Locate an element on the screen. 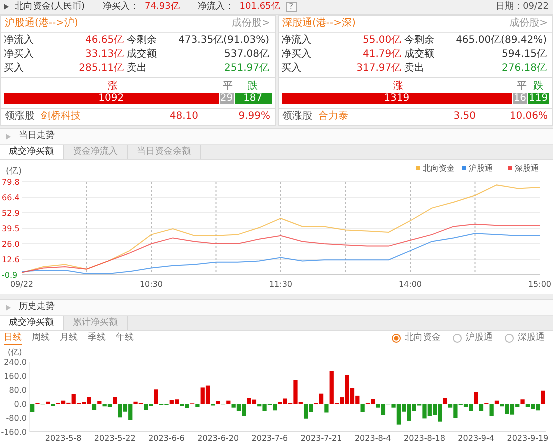  stock-price: 3.50 is located at coordinates (464, 117).